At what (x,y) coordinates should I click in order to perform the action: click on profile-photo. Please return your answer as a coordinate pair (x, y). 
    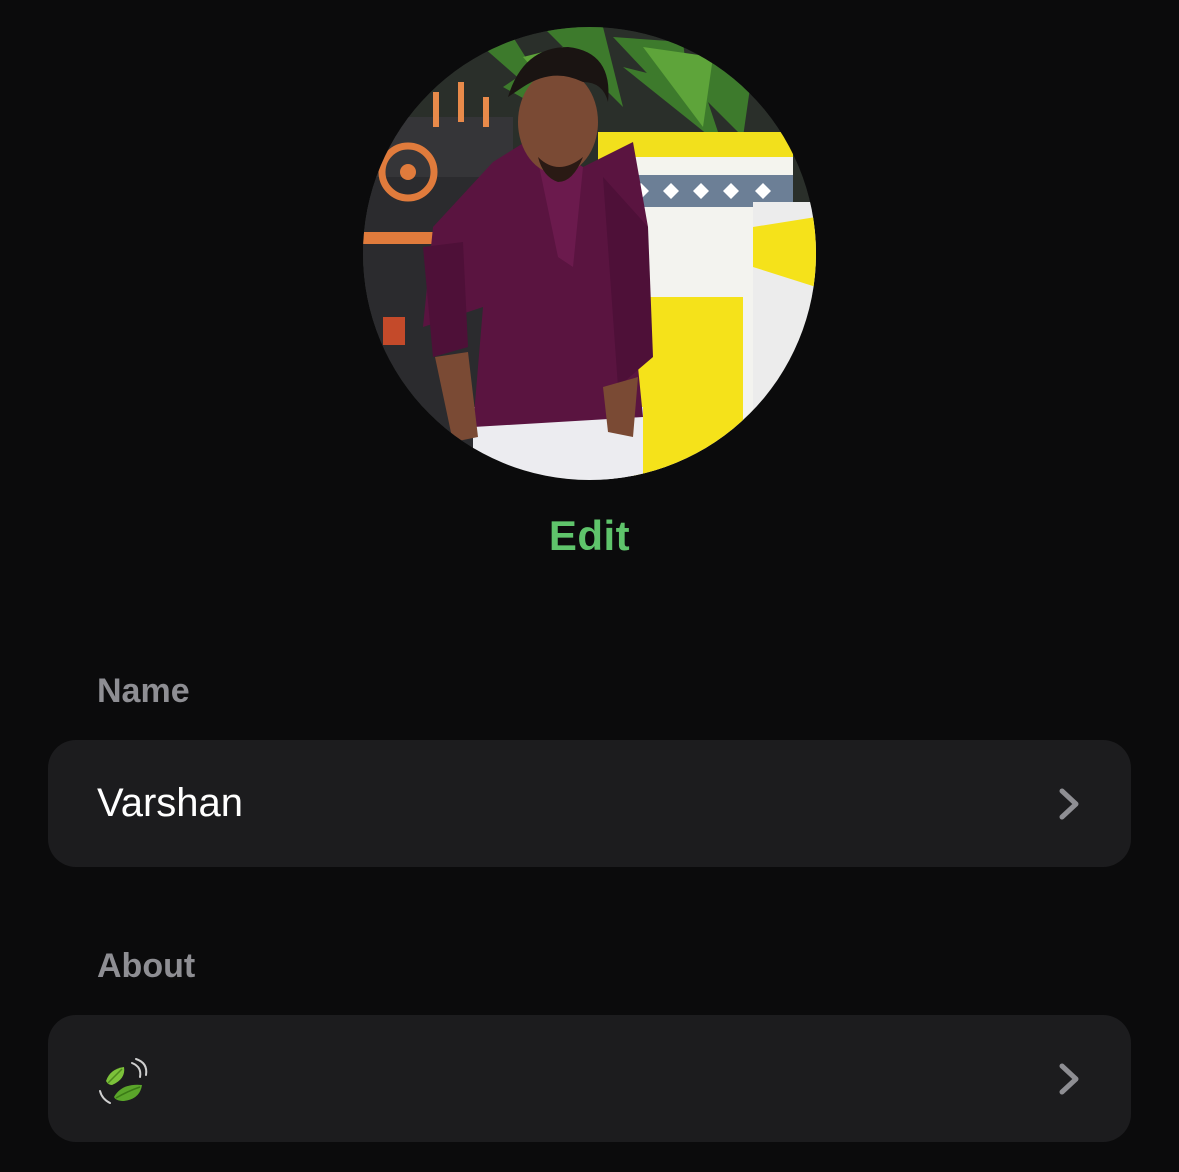
    Looking at the image, I should click on (589, 253).